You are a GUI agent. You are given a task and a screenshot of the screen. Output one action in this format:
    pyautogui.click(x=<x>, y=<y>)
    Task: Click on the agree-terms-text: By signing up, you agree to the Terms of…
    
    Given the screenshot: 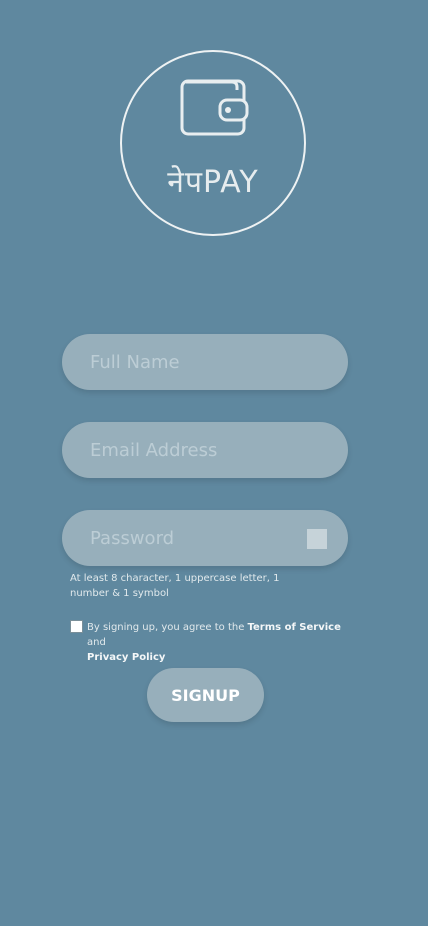 What is the action you would take?
    pyautogui.click(x=222, y=642)
    